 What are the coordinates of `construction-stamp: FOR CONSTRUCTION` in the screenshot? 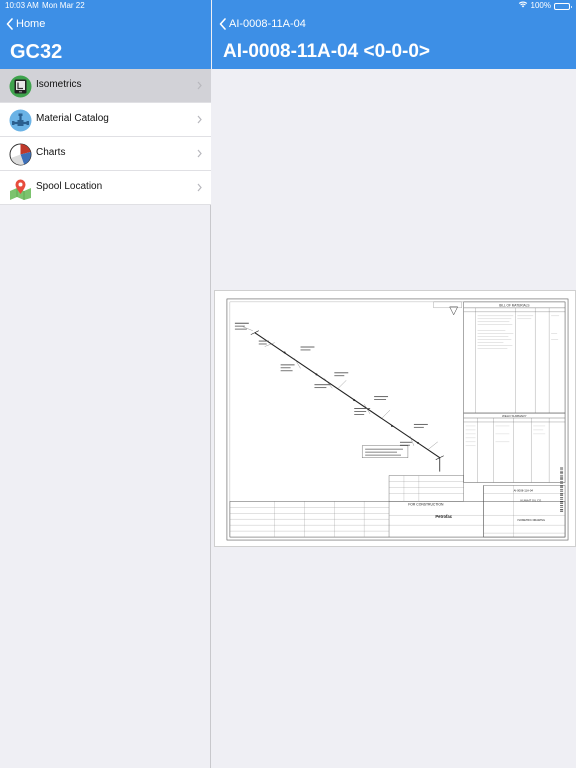 It's located at (426, 504).